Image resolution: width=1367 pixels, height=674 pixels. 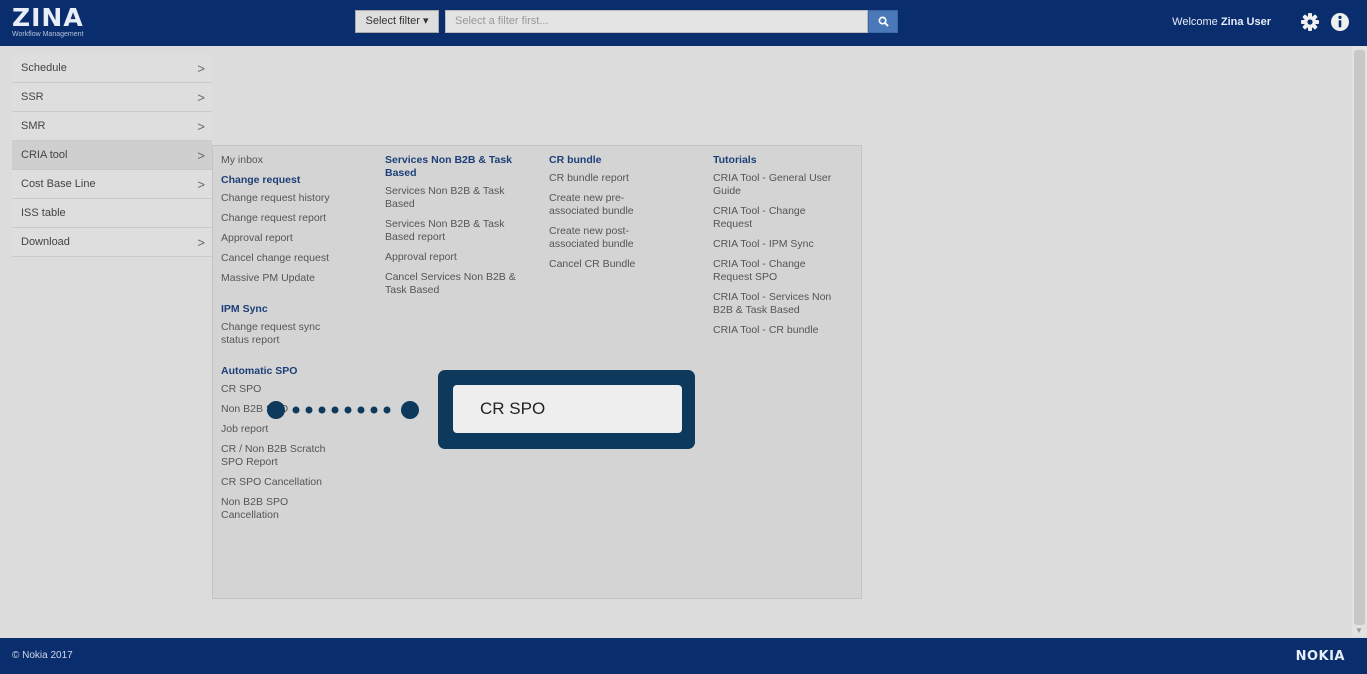 I want to click on menu-link: Change request sync status report, so click(x=278, y=334).